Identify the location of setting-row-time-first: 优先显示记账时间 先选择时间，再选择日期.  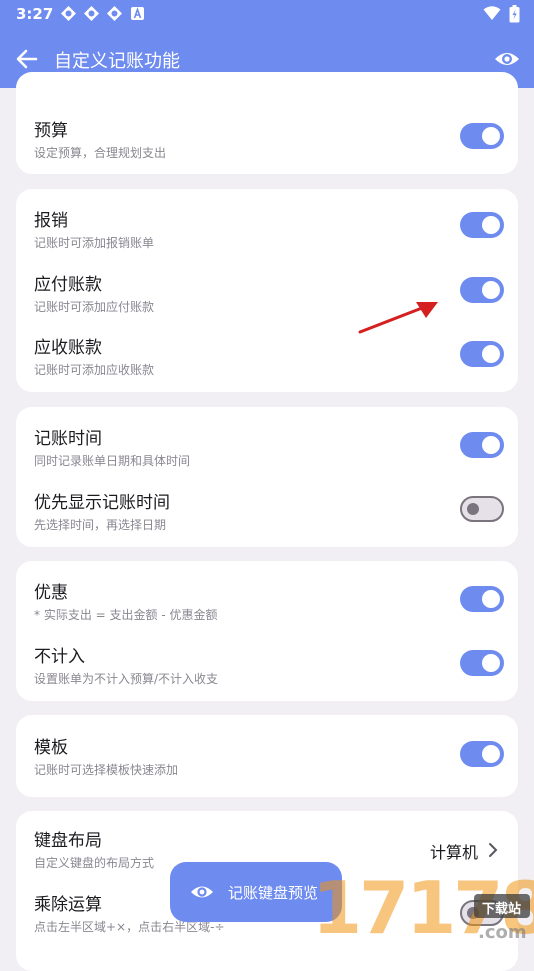
(267, 518).